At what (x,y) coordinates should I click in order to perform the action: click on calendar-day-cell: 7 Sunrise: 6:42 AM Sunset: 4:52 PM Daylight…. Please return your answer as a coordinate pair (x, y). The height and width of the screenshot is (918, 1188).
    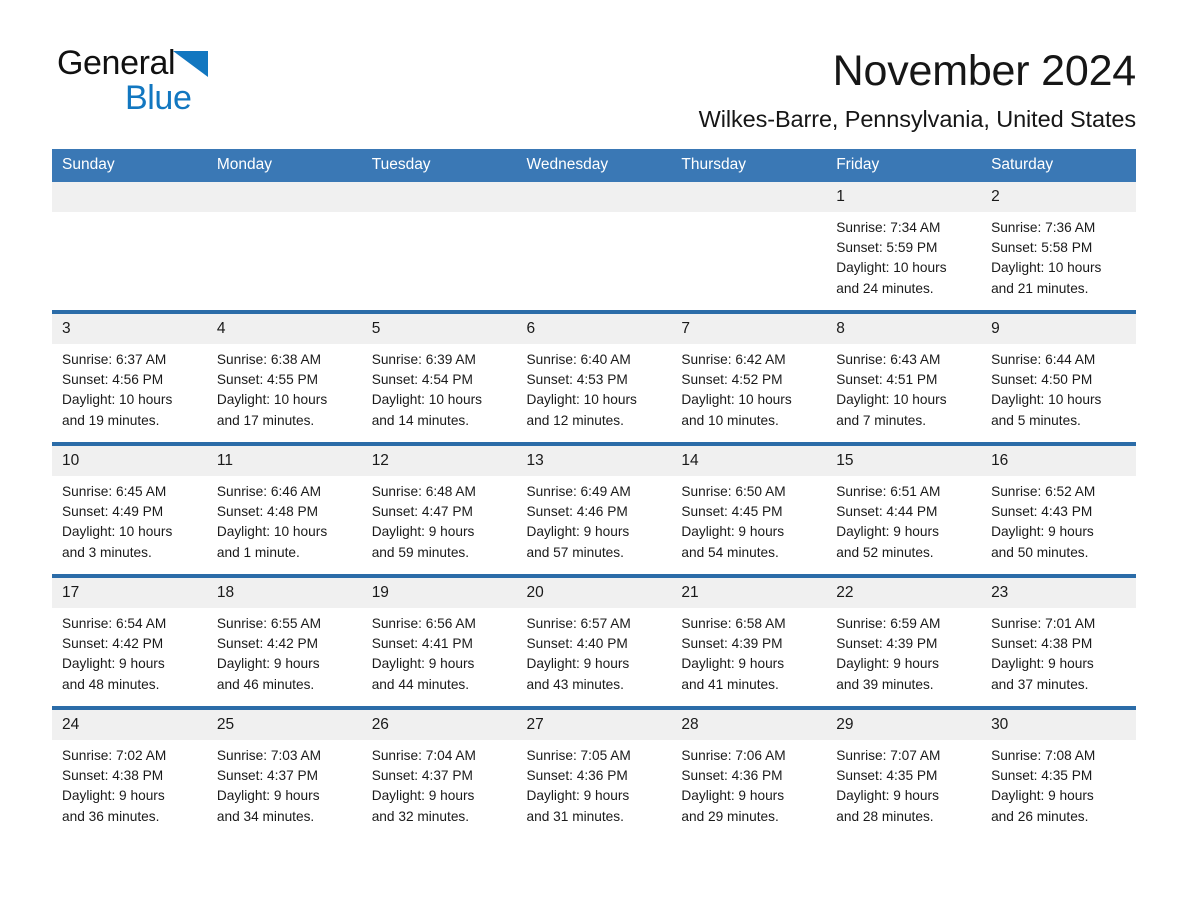
    Looking at the image, I should click on (749, 378).